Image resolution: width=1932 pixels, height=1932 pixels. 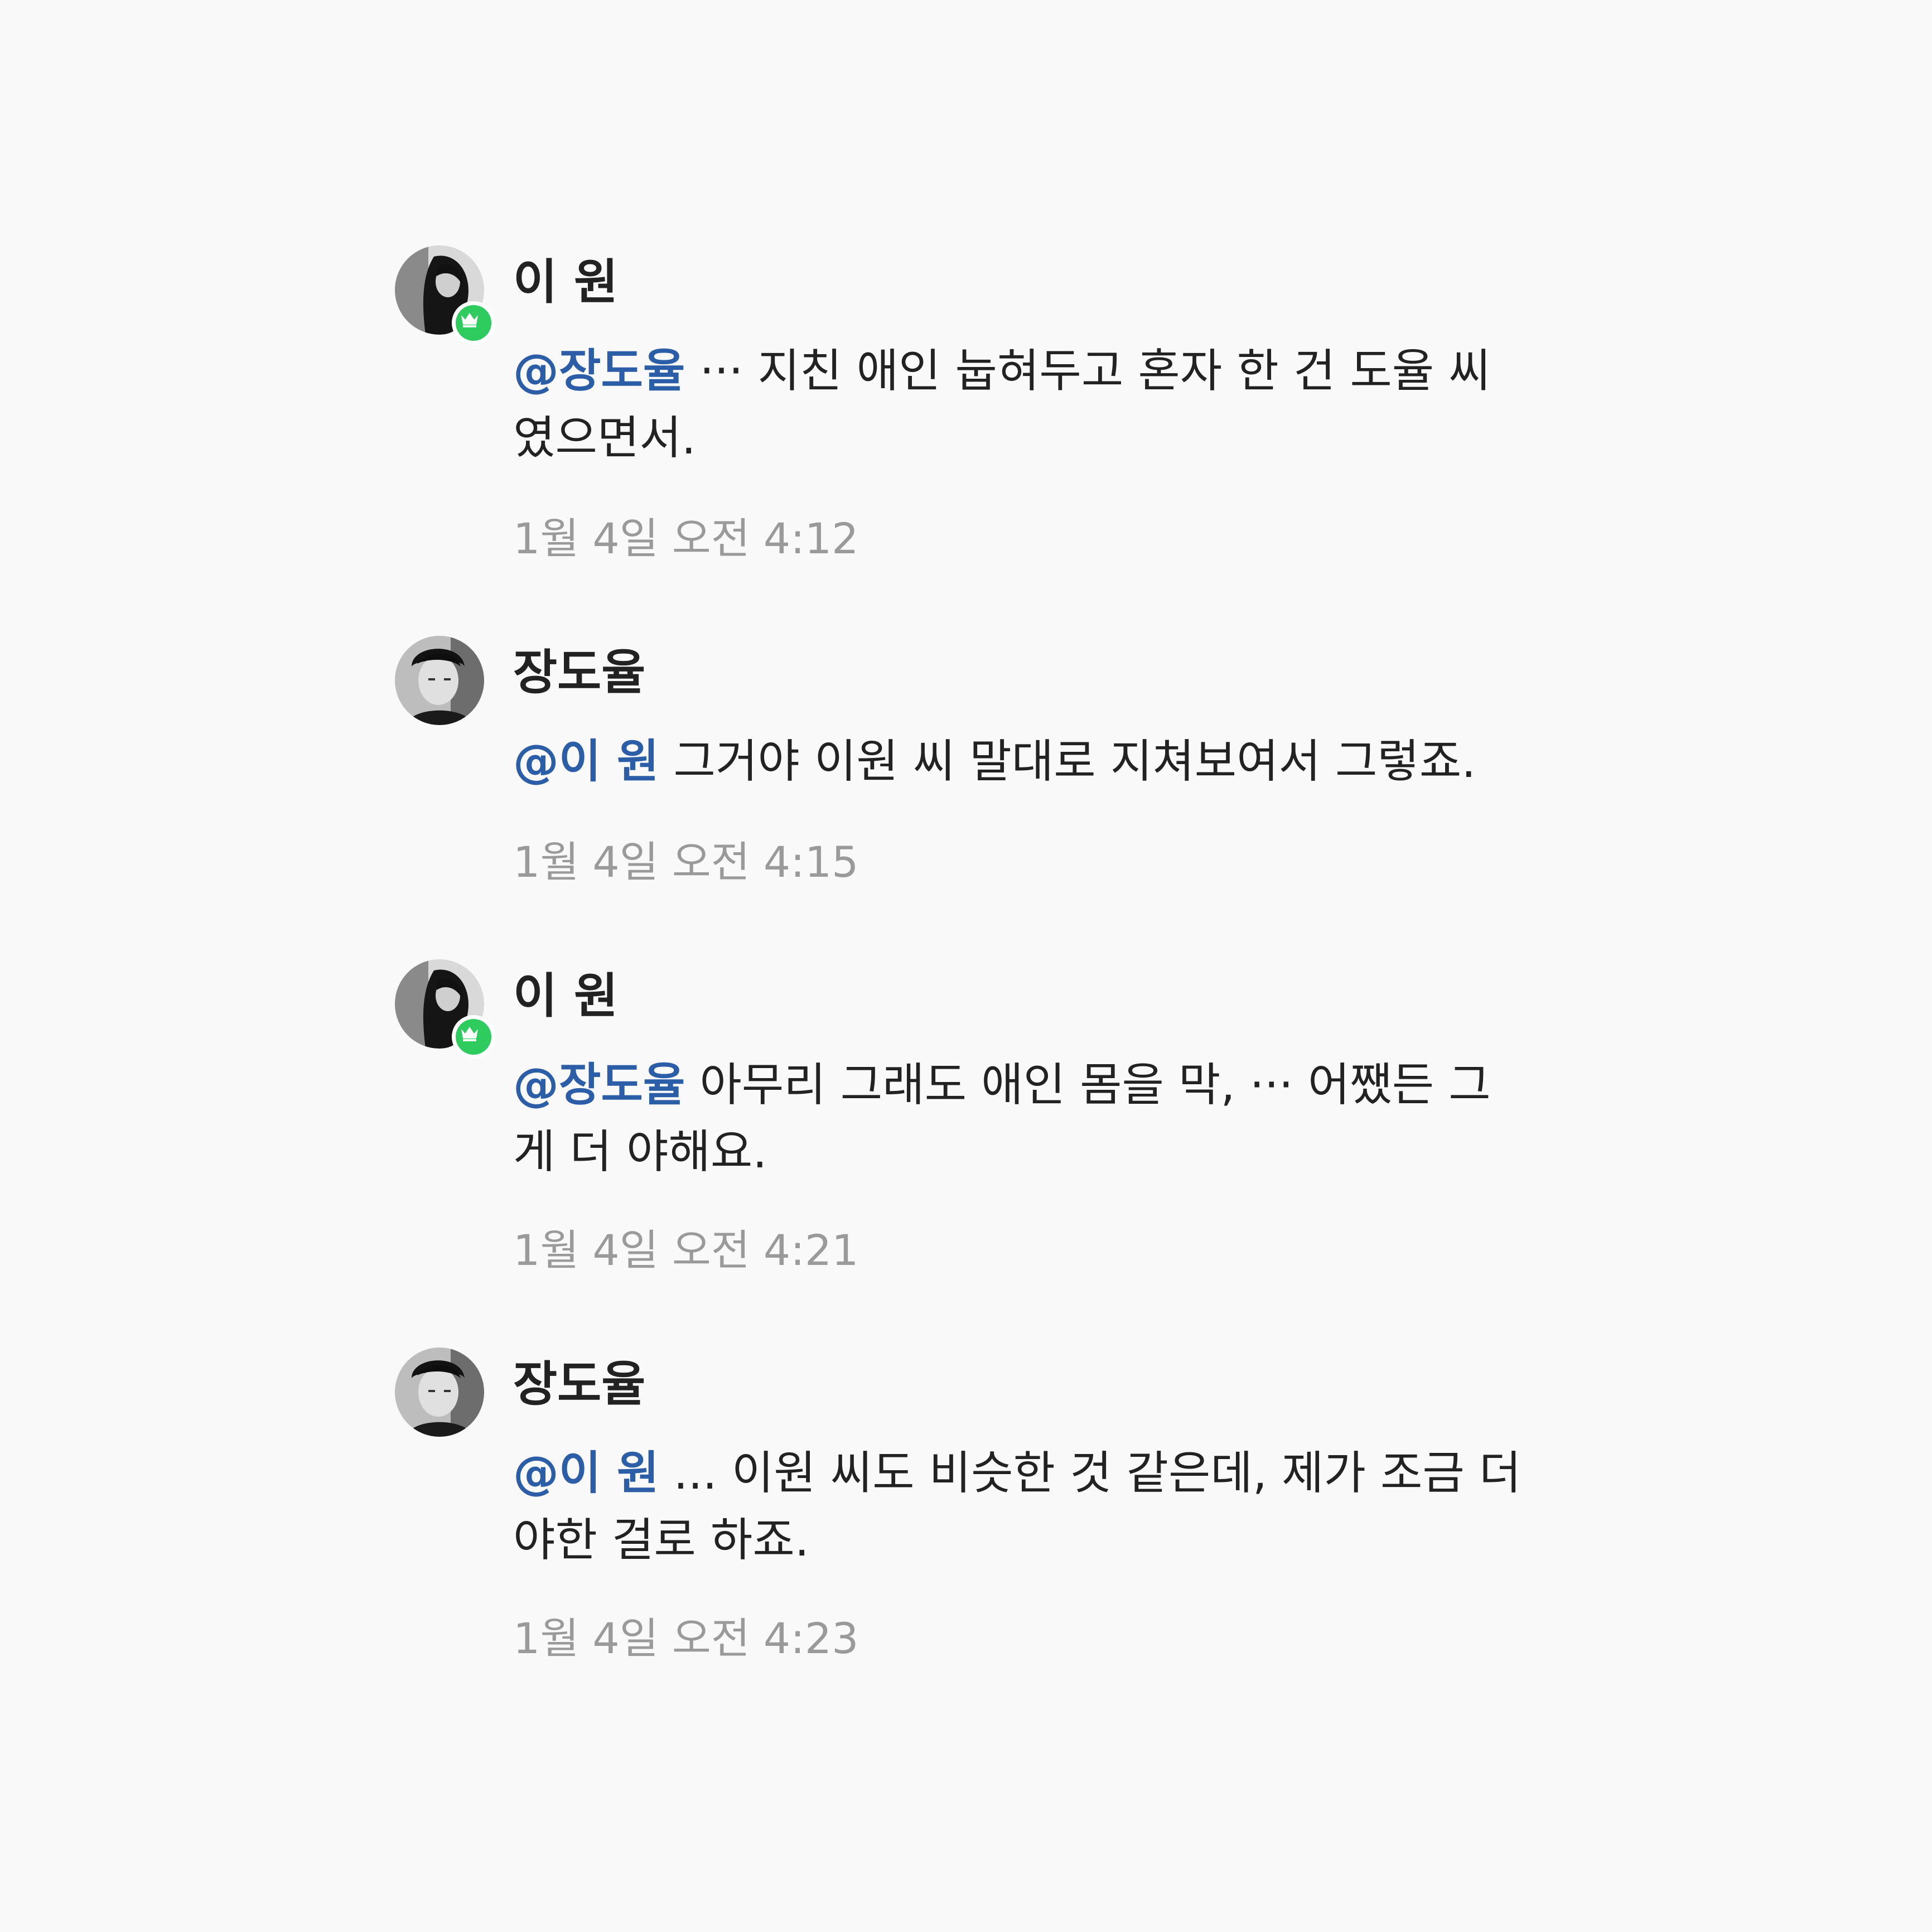 What do you see at coordinates (686, 538) in the screenshot?
I see `comment-timestamp: 1월 4일 오전 4:12` at bounding box center [686, 538].